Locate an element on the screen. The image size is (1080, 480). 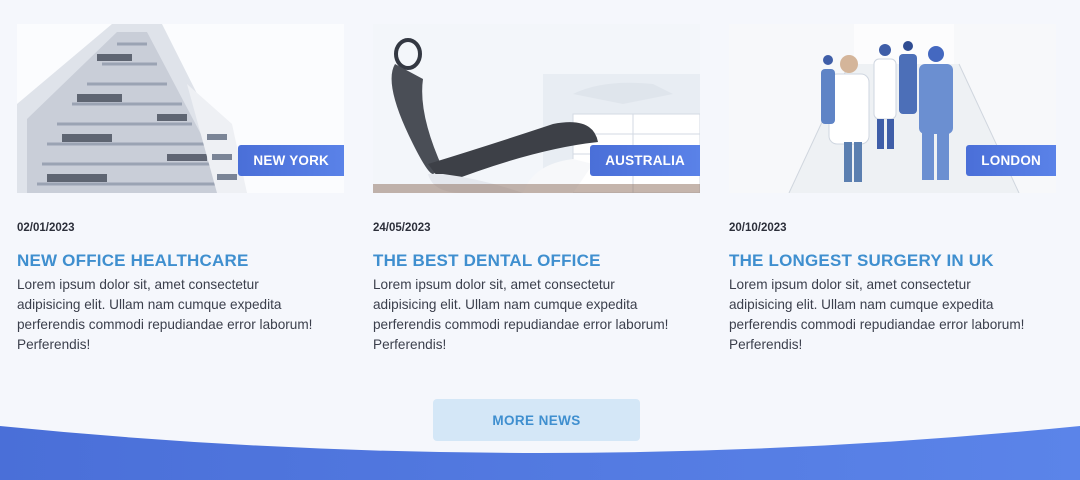
location-tag: LONDON is located at coordinates (1011, 160).